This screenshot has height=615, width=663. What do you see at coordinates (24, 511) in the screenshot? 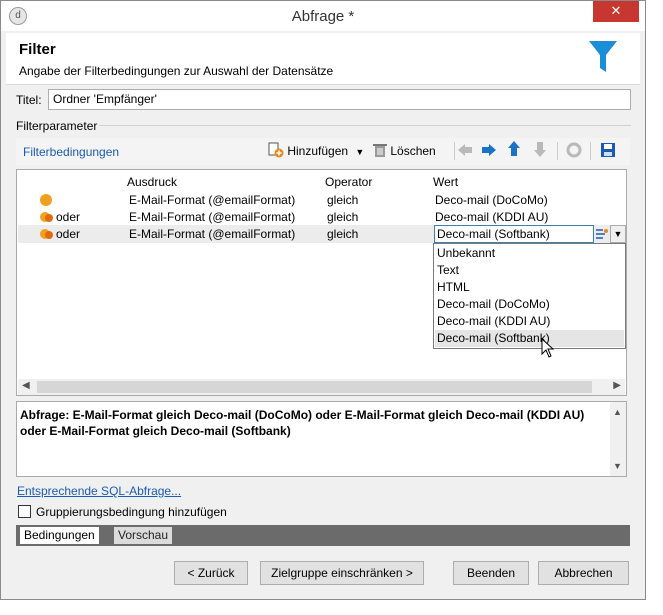
I see `grouping-checkbox` at bounding box center [24, 511].